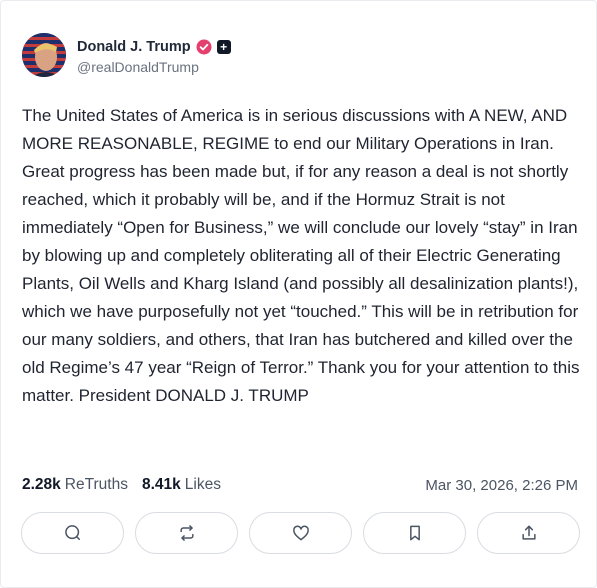  I want to click on bookmark-button, so click(414, 533).